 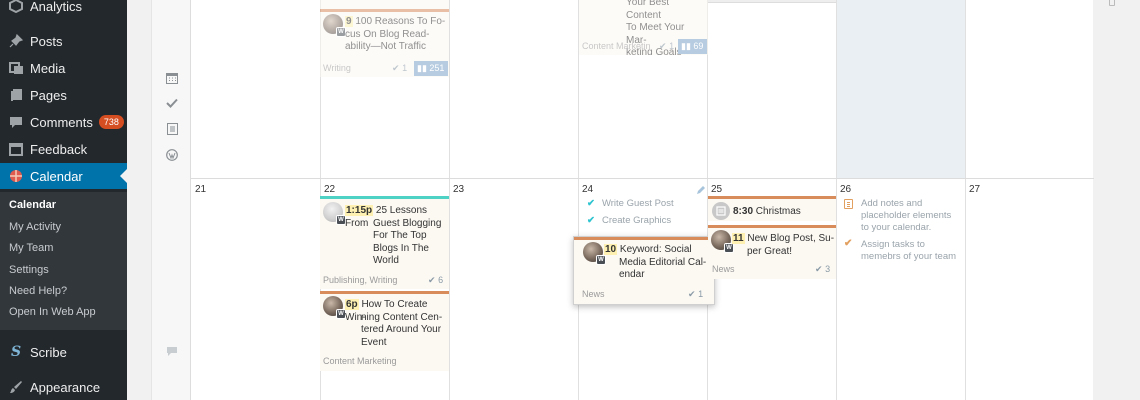 I want to click on task-item: ✔ Create Graphics, so click(x=629, y=220).